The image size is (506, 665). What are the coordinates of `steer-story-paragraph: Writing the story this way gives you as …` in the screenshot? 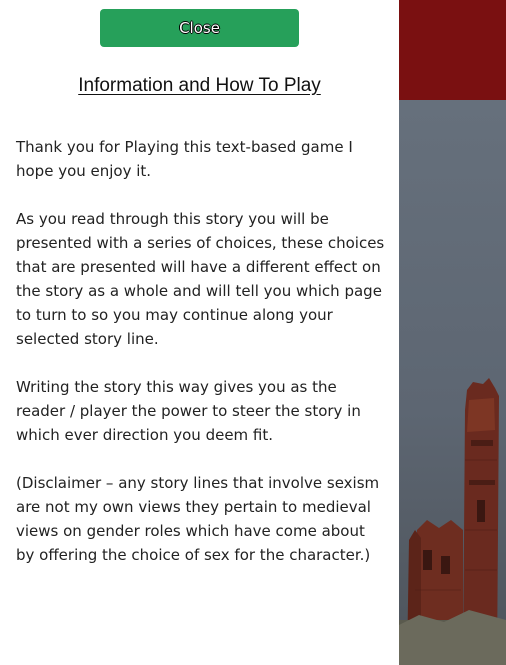 It's located at (188, 411).